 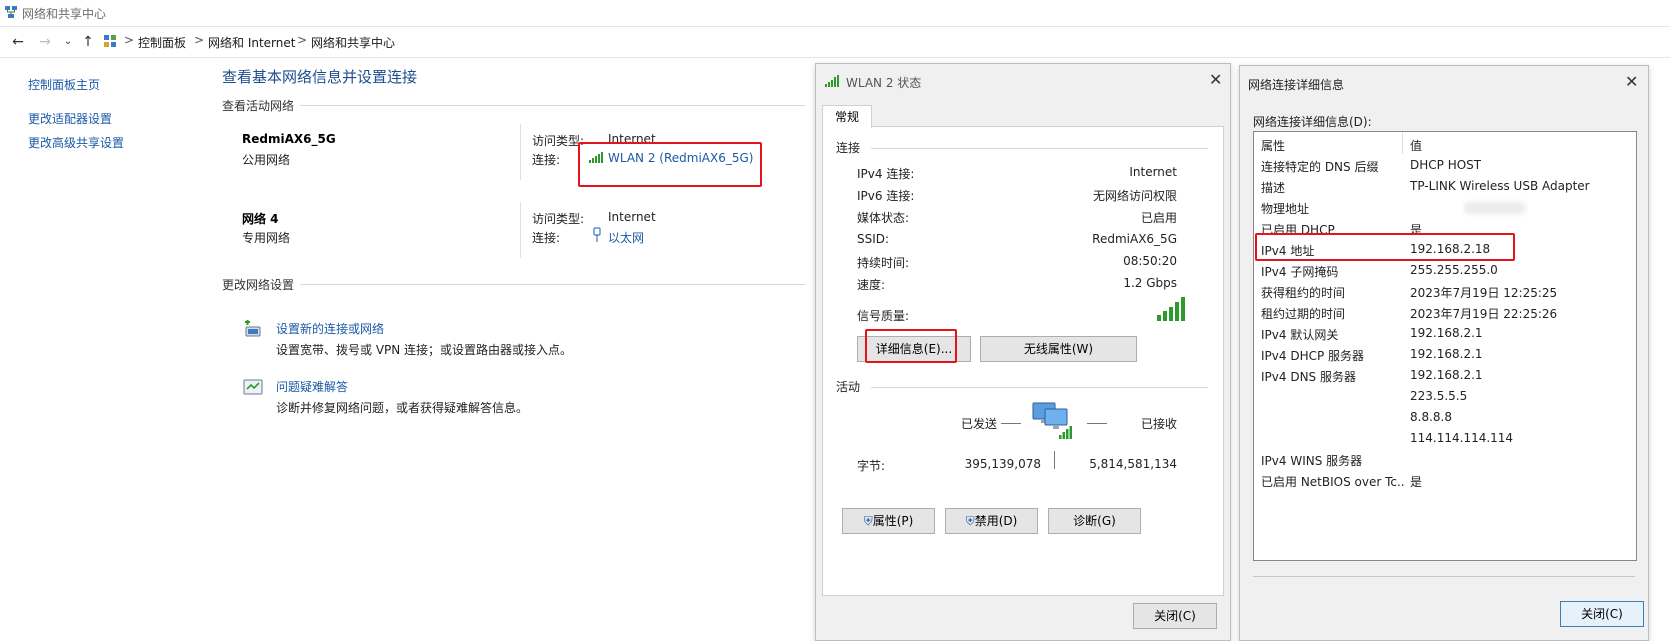 I want to click on up-arrow-icon: ↑, so click(x=88, y=42).